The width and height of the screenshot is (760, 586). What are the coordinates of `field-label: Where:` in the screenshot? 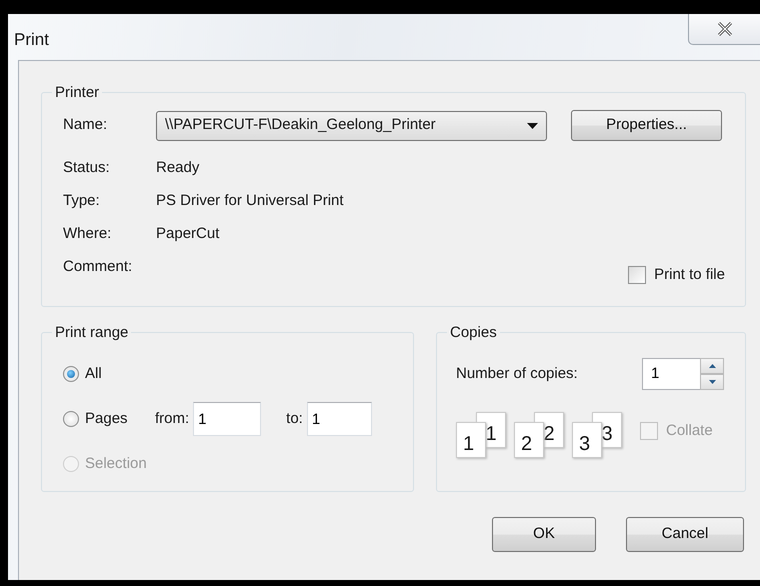 It's located at (87, 234).